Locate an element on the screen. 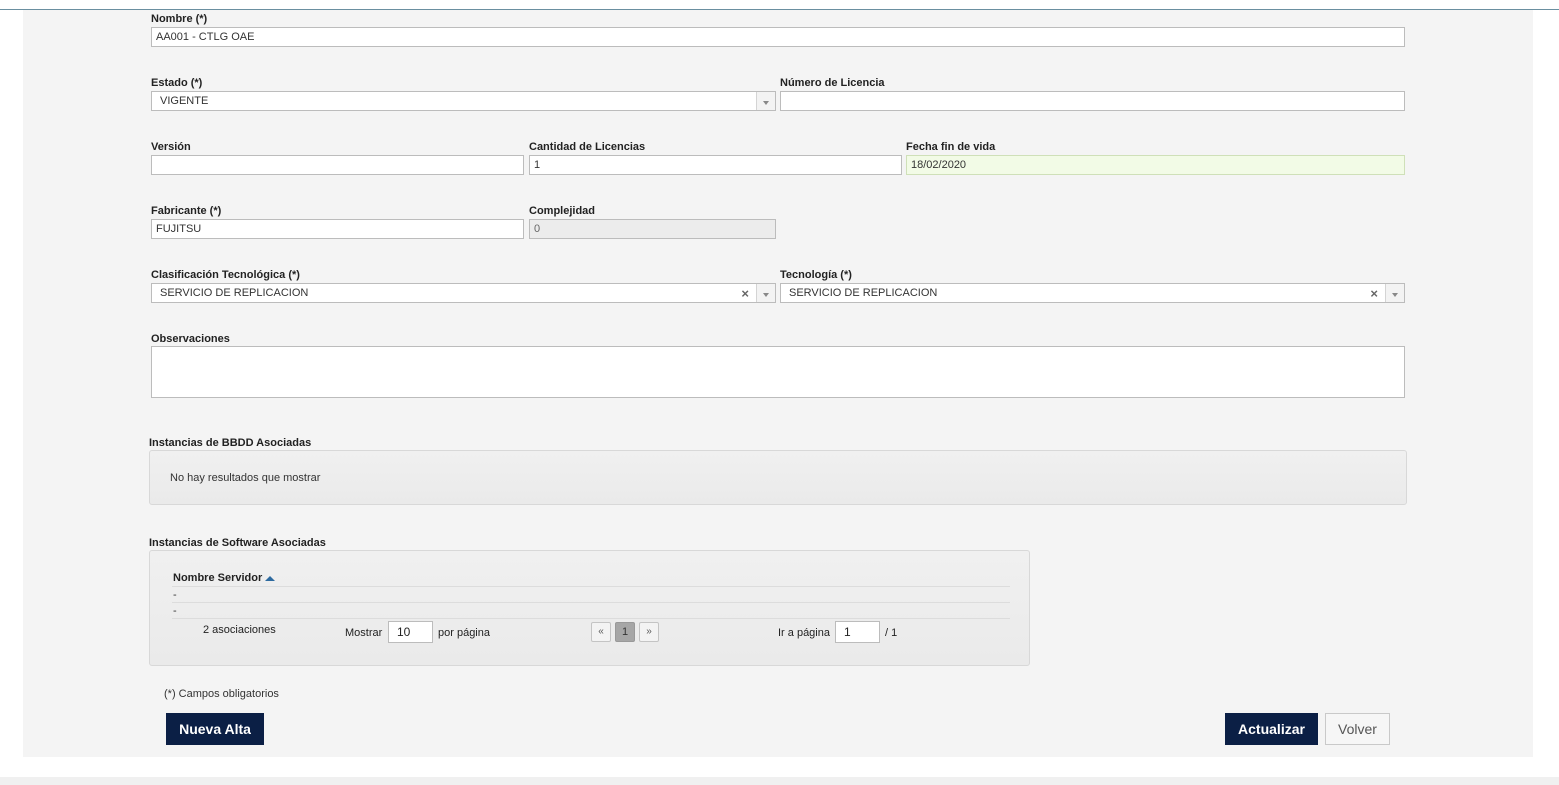 The height and width of the screenshot is (785, 1559). page-1-button: 1 is located at coordinates (625, 632).